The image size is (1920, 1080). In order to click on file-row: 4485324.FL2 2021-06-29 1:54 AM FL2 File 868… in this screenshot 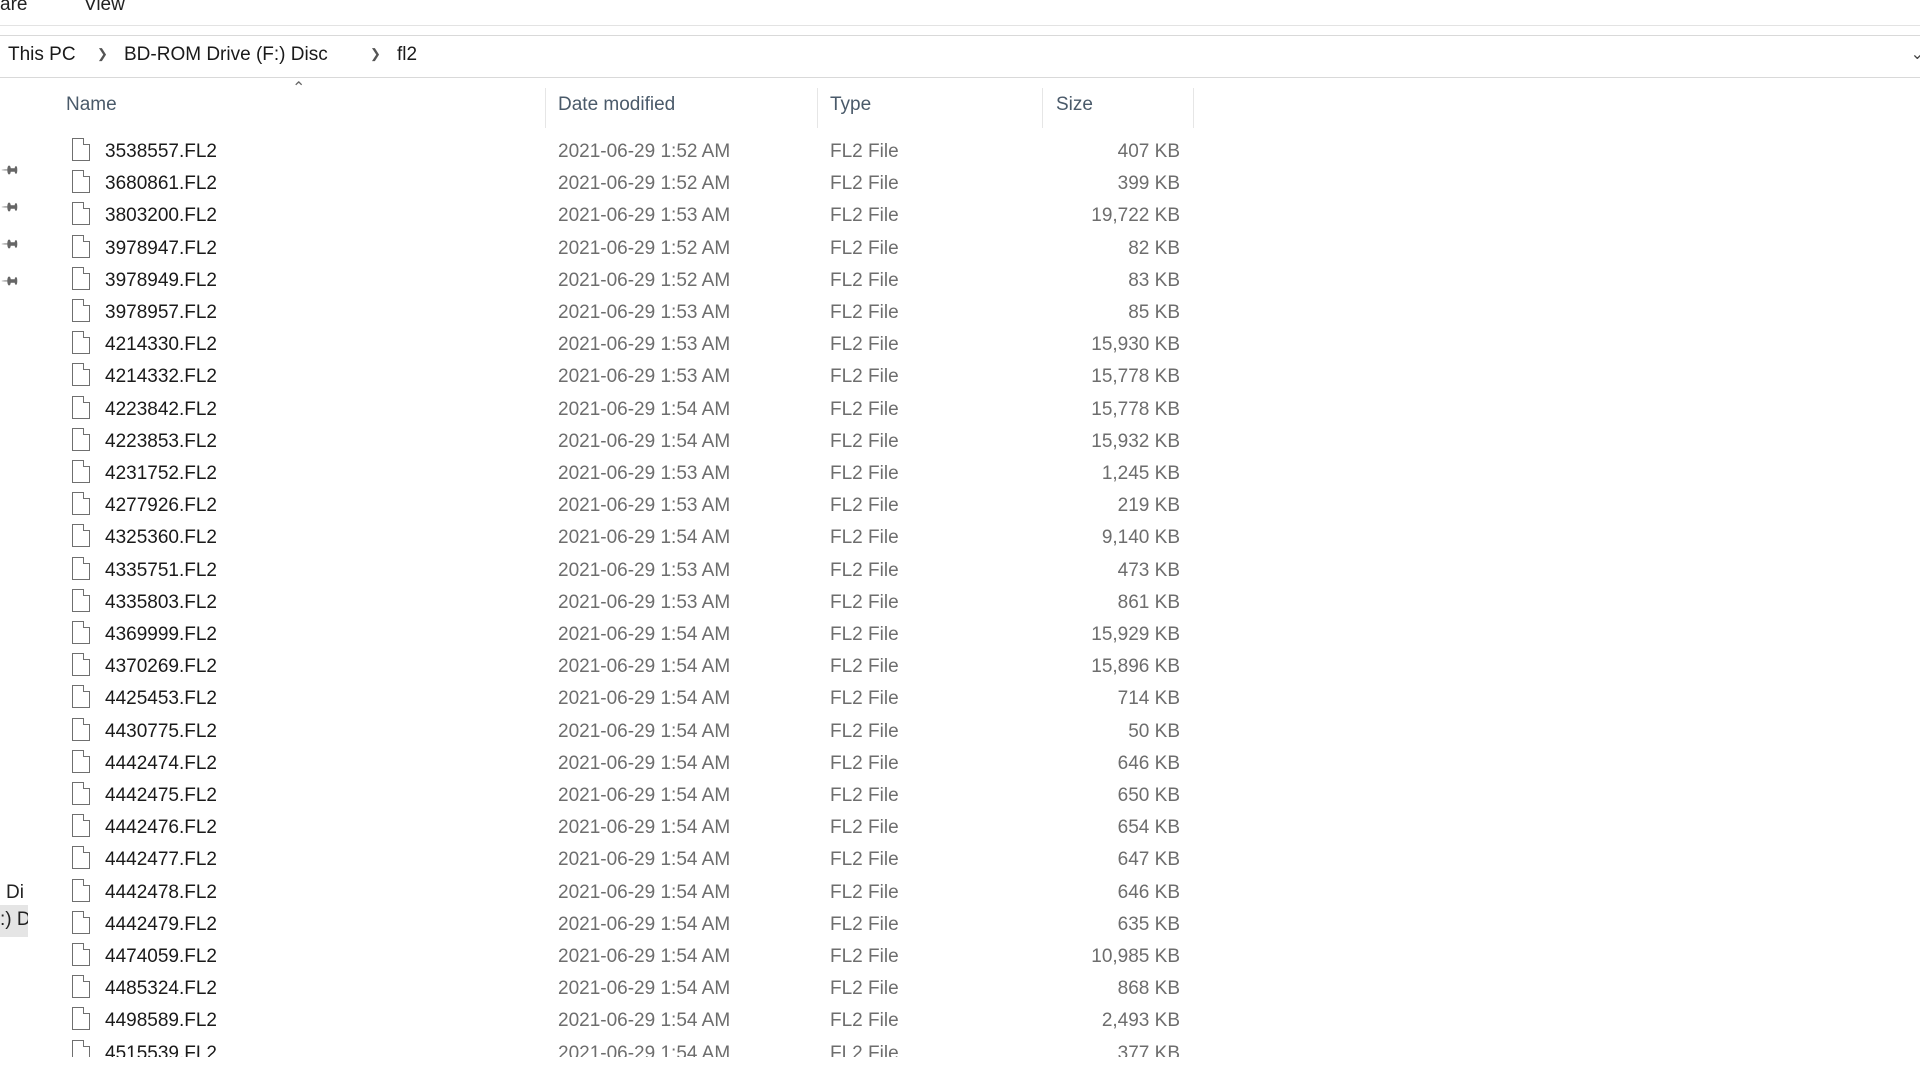, I will do `click(960, 990)`.